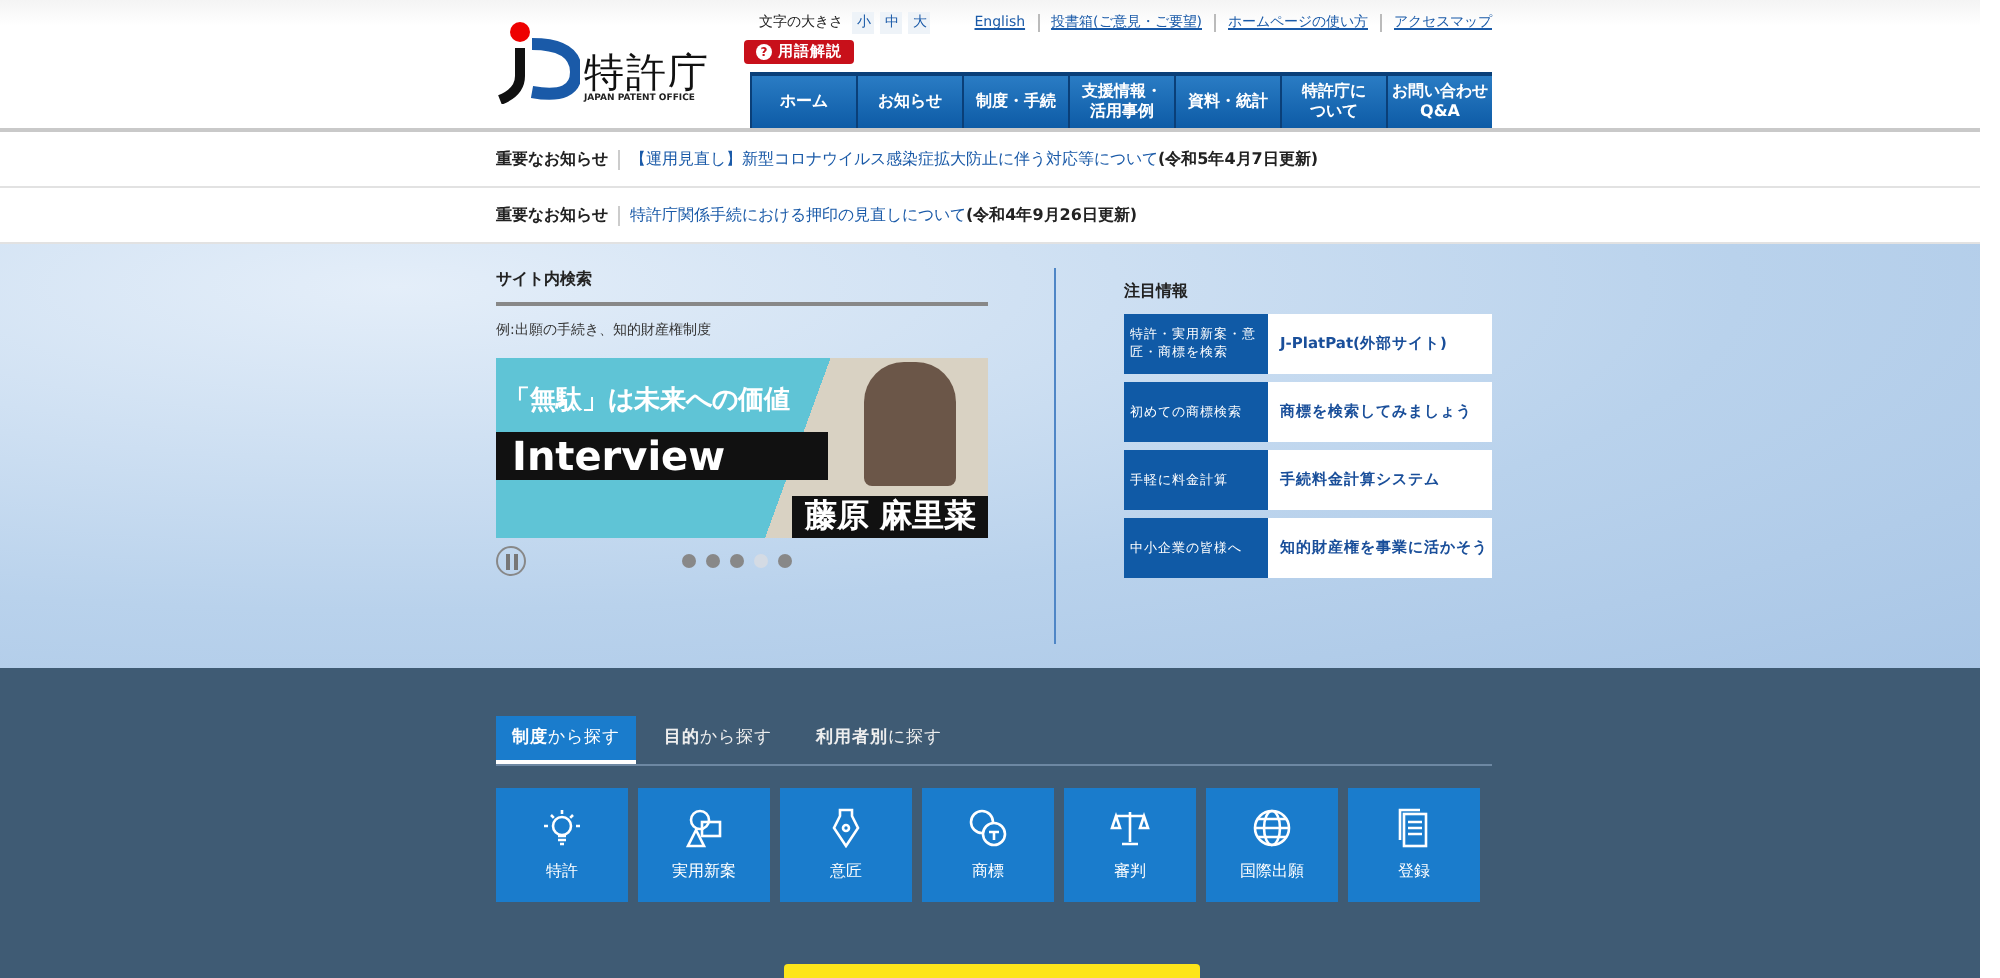  I want to click on browse-tab: 目的から探す, so click(718, 740).